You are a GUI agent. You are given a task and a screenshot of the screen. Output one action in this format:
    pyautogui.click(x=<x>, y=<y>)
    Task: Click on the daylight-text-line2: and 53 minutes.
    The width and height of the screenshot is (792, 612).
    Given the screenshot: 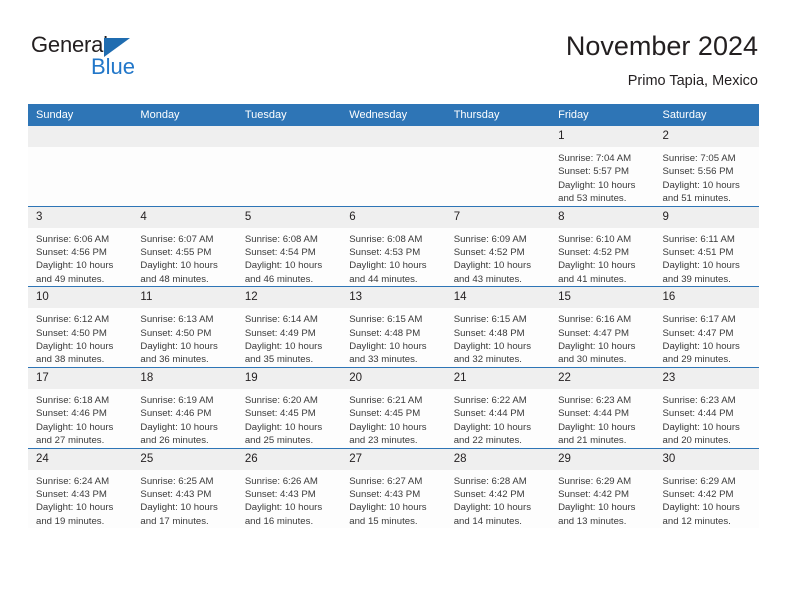 What is the action you would take?
    pyautogui.click(x=592, y=199)
    